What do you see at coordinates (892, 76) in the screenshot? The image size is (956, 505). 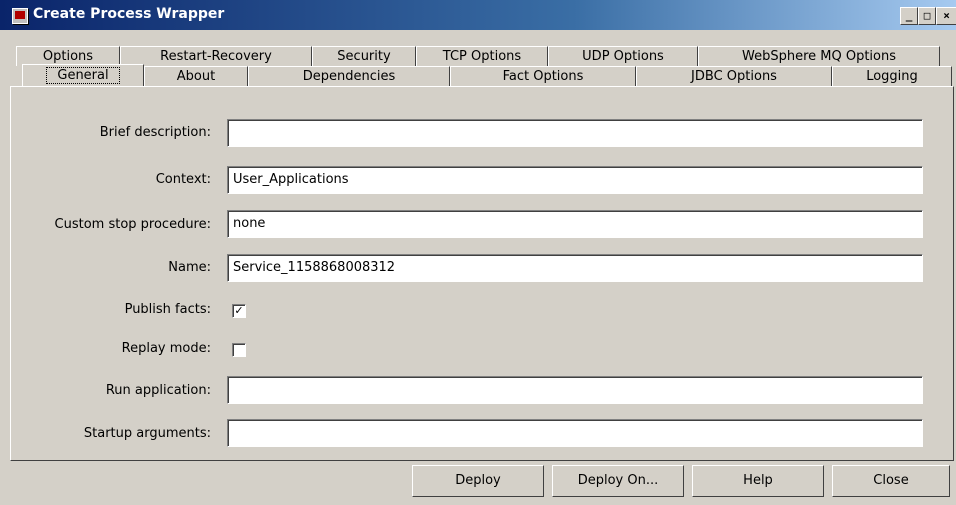 I see `tab-logging: Logging` at bounding box center [892, 76].